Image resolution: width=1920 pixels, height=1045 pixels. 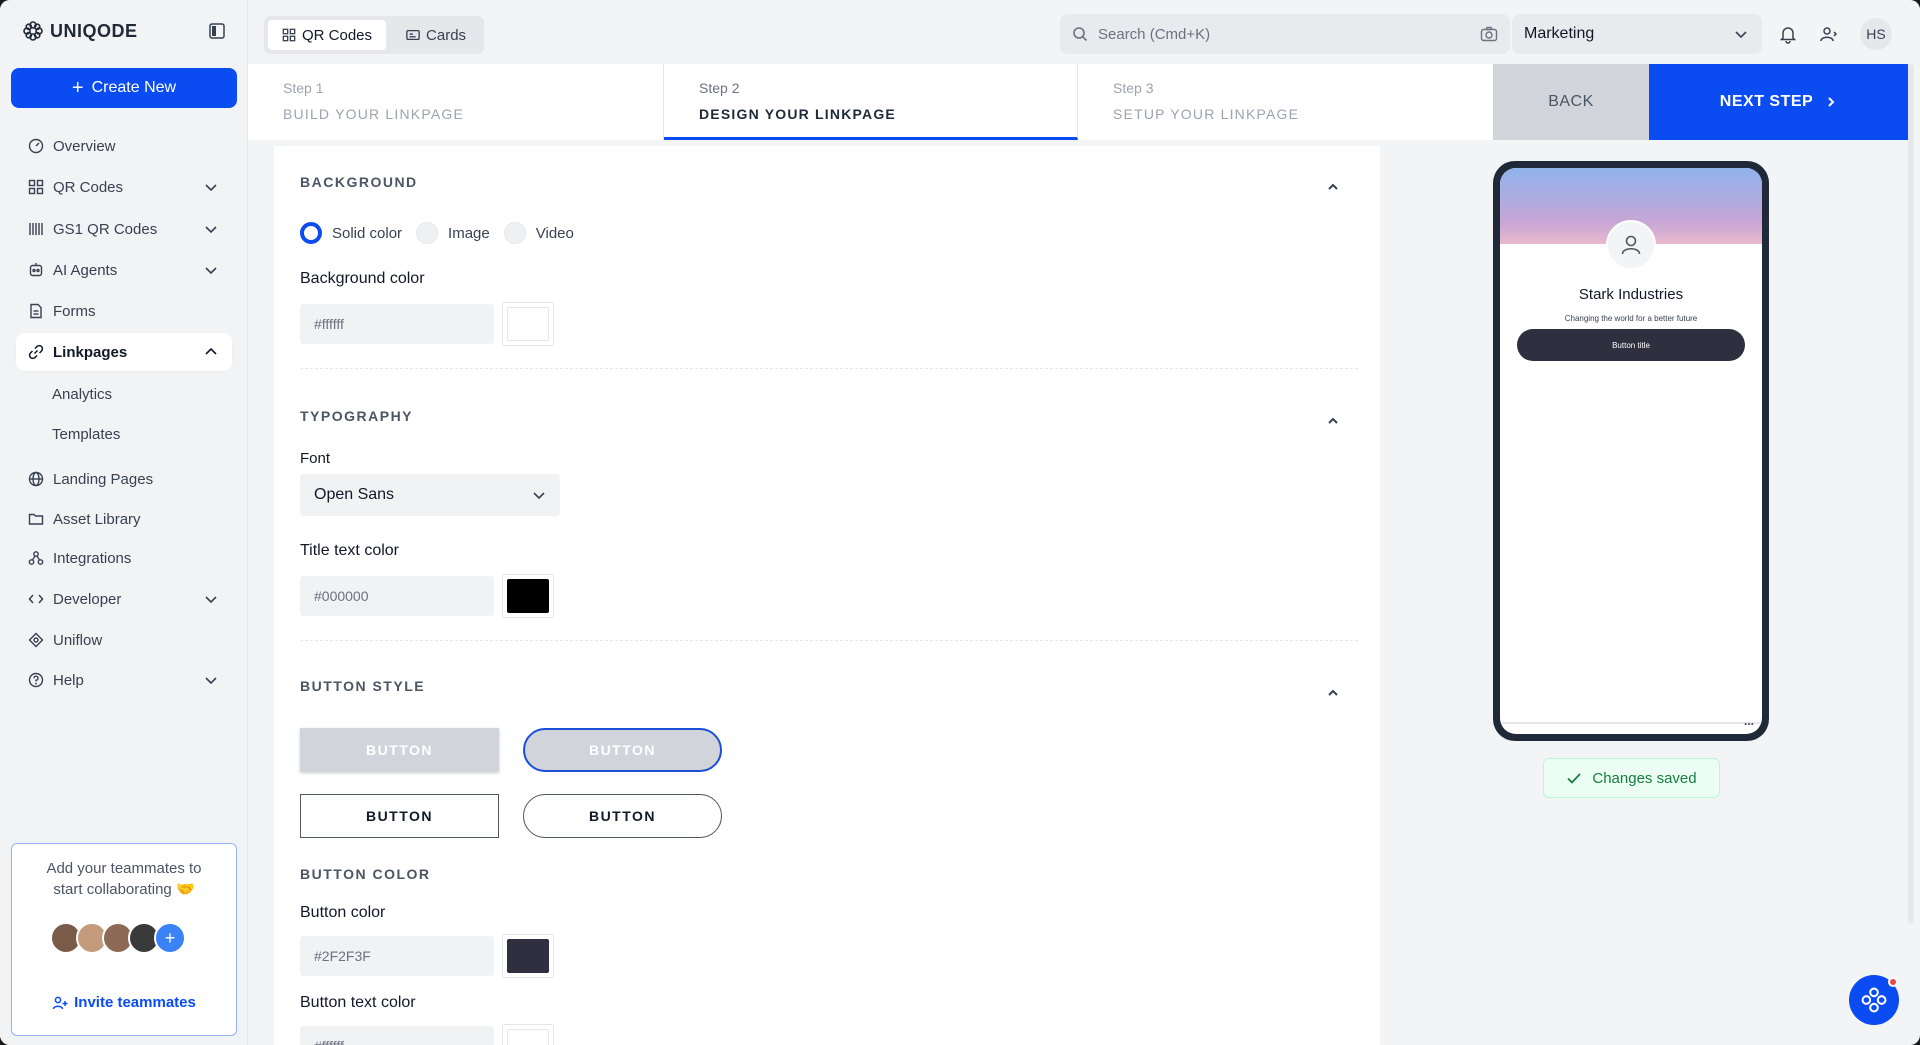 I want to click on notification-dot, so click(x=1893, y=982).